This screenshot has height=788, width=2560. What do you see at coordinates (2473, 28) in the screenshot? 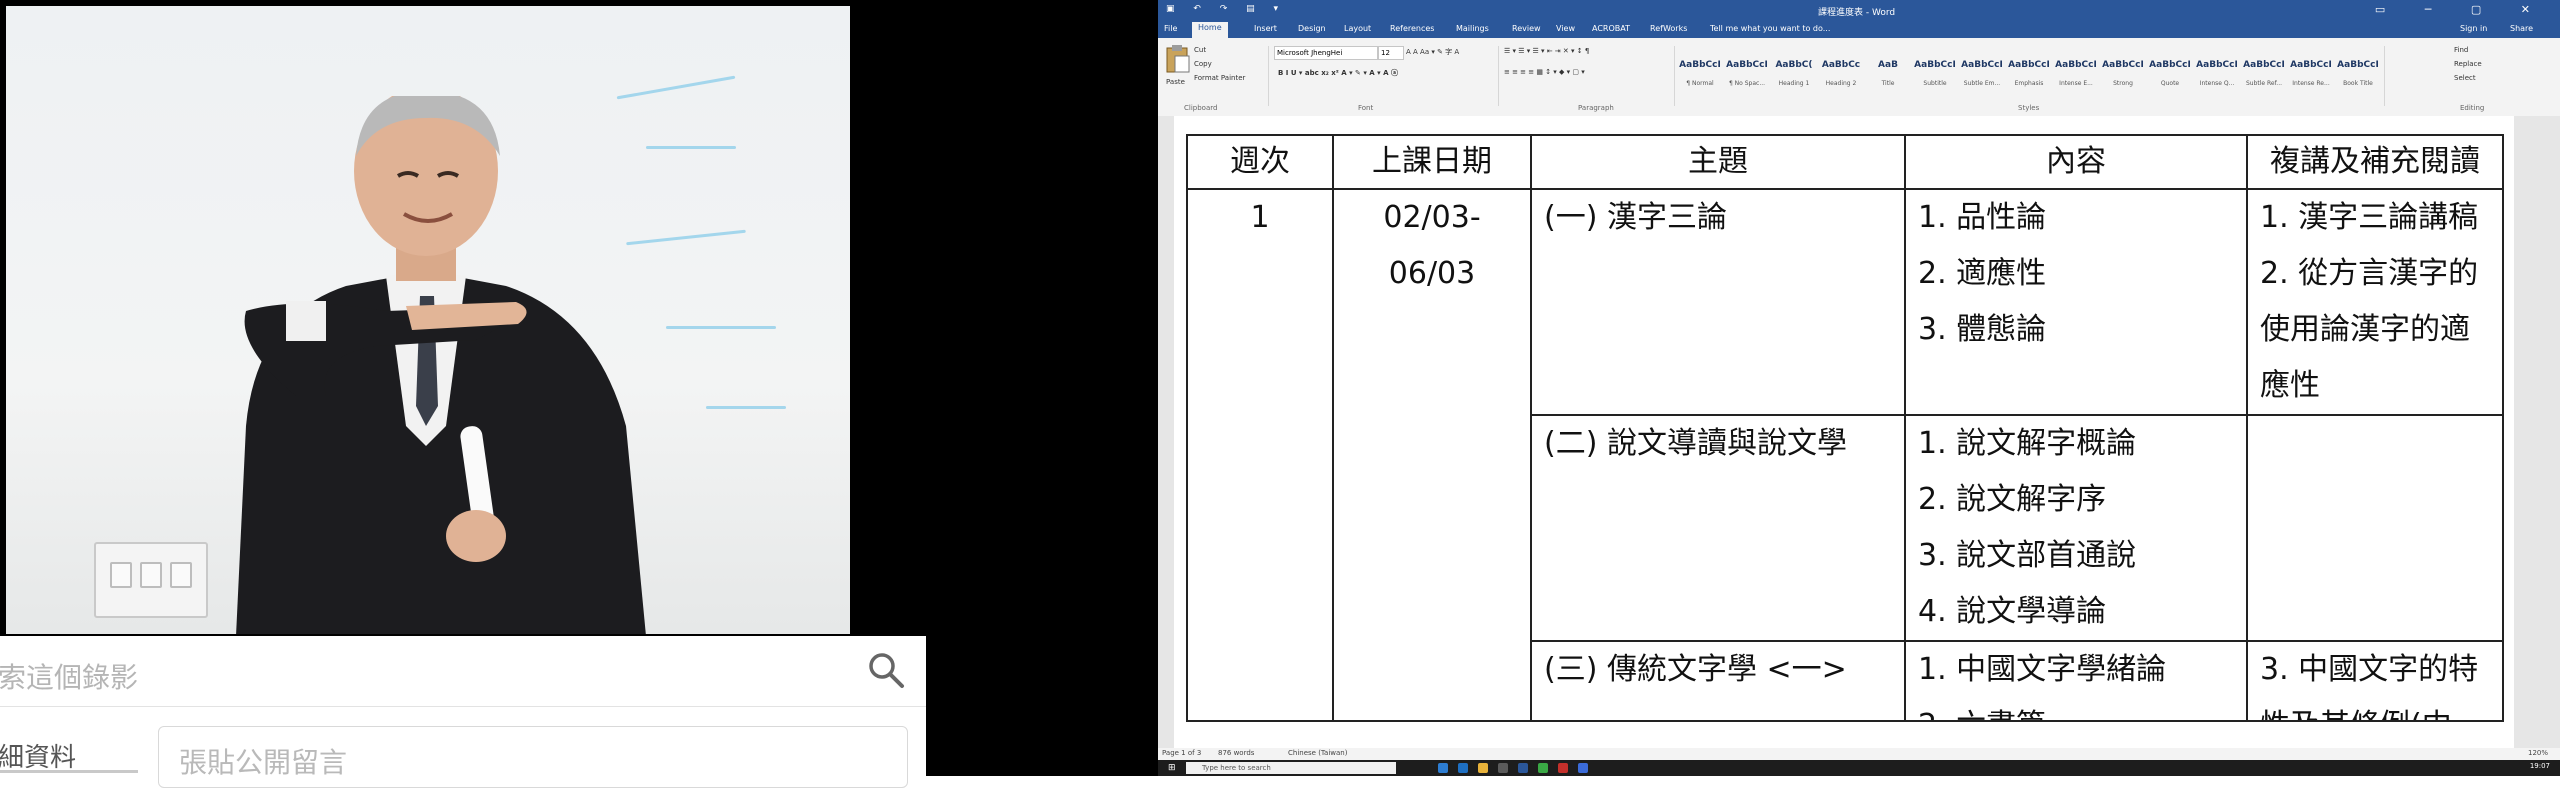
I see `sign-in-link: Sign in` at bounding box center [2473, 28].